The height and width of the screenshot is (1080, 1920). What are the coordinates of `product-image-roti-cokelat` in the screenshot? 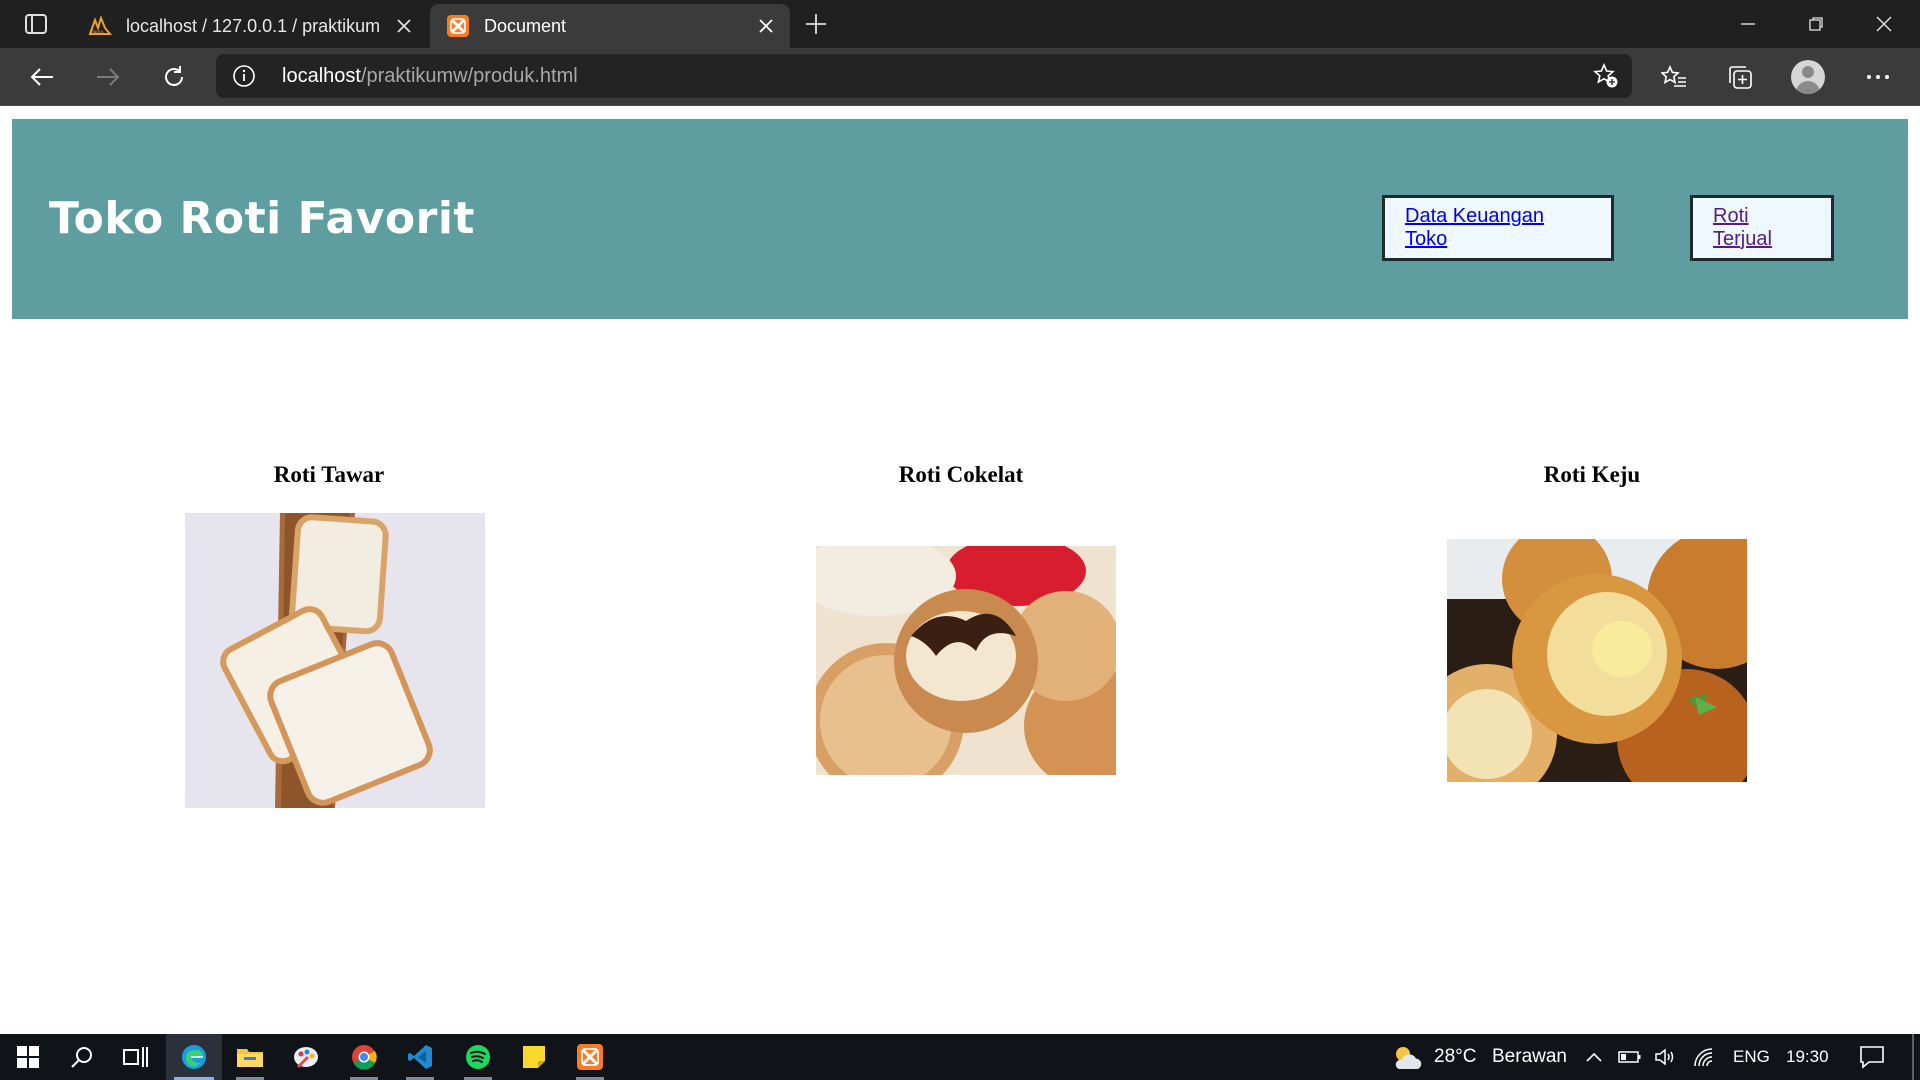 It's located at (966, 660).